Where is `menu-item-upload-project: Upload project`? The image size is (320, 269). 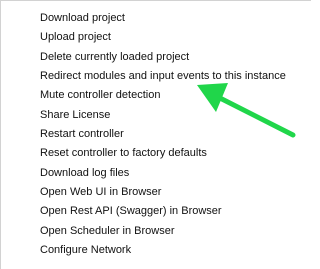 menu-item-upload-project: Upload project is located at coordinates (156, 37).